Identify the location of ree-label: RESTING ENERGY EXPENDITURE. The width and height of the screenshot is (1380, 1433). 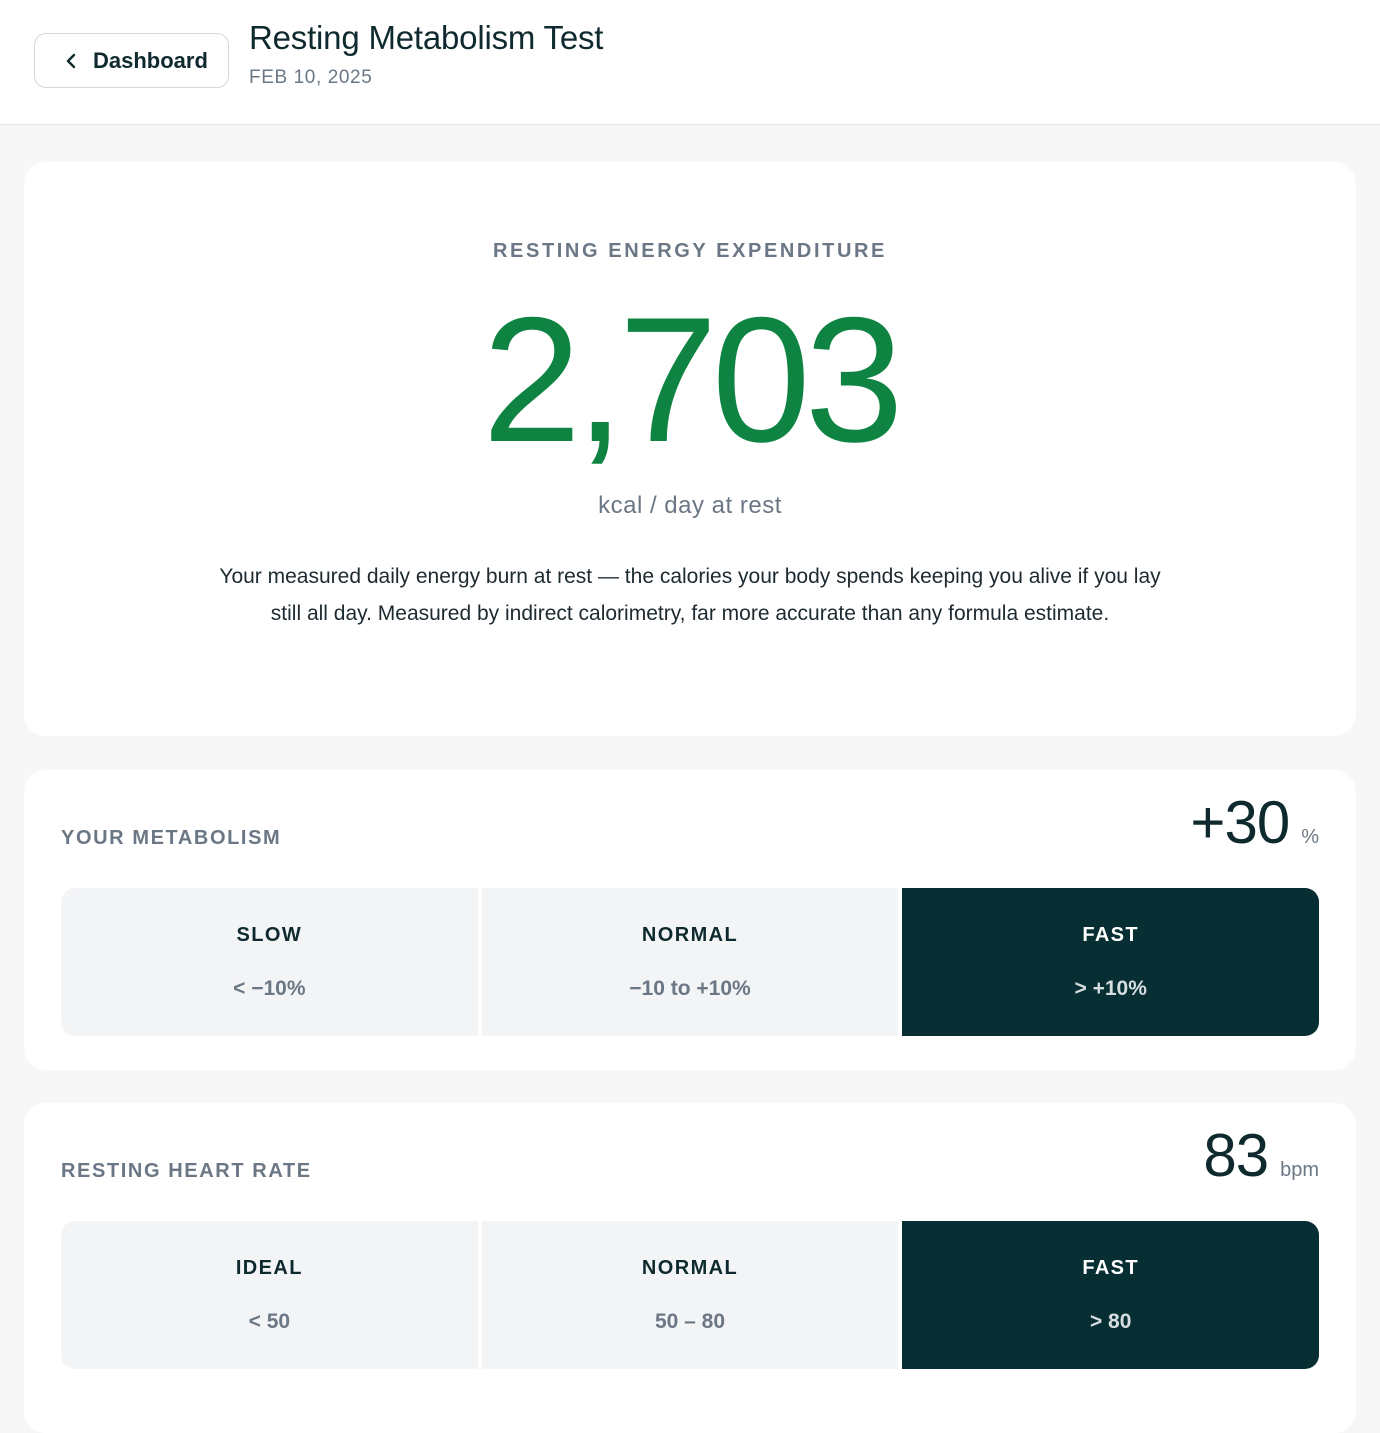
(690, 251).